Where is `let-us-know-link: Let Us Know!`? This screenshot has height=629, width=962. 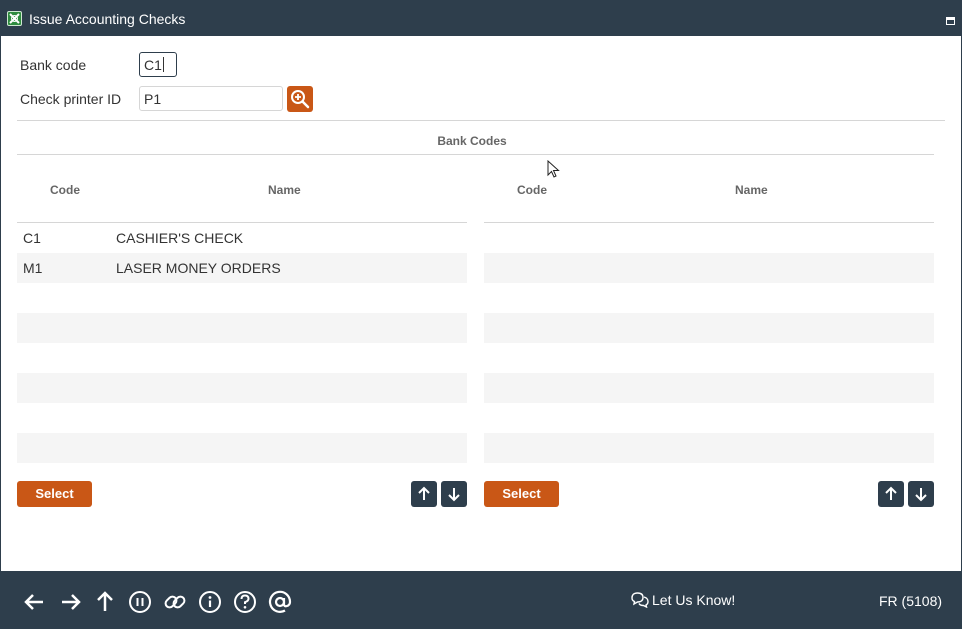
let-us-know-link: Let Us Know! is located at coordinates (683, 600).